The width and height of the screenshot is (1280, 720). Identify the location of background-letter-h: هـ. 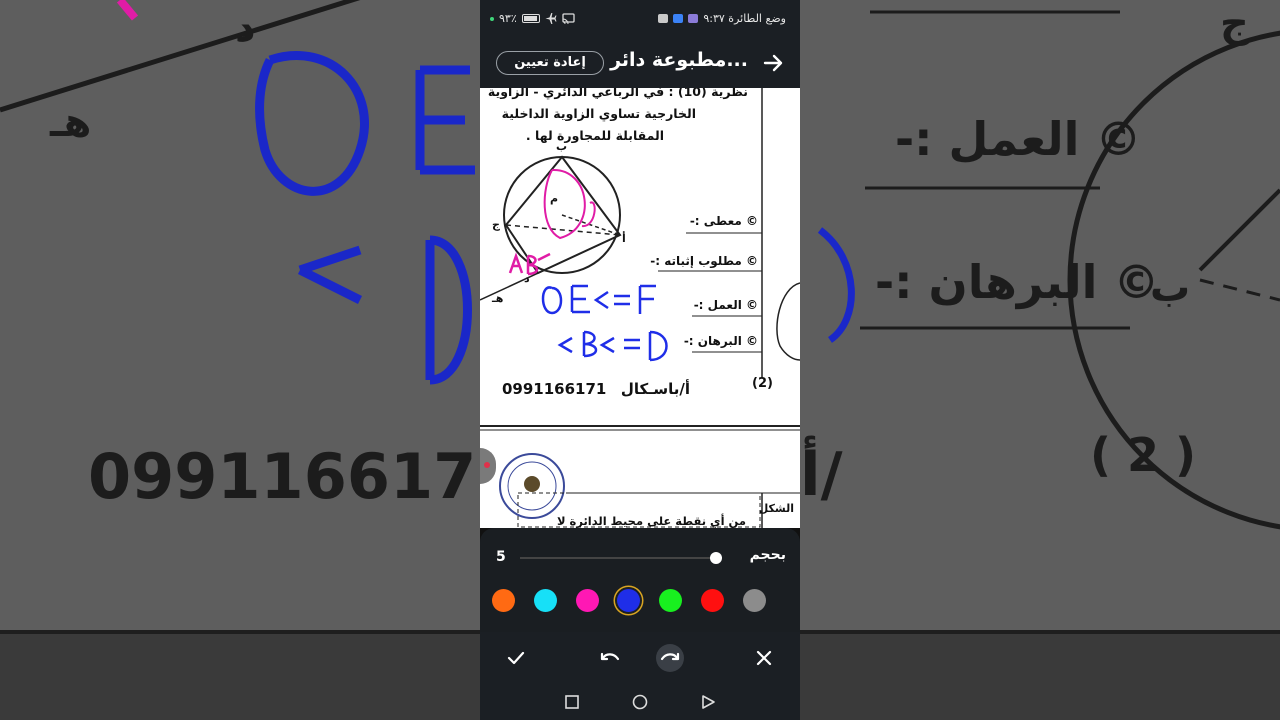
(71, 123).